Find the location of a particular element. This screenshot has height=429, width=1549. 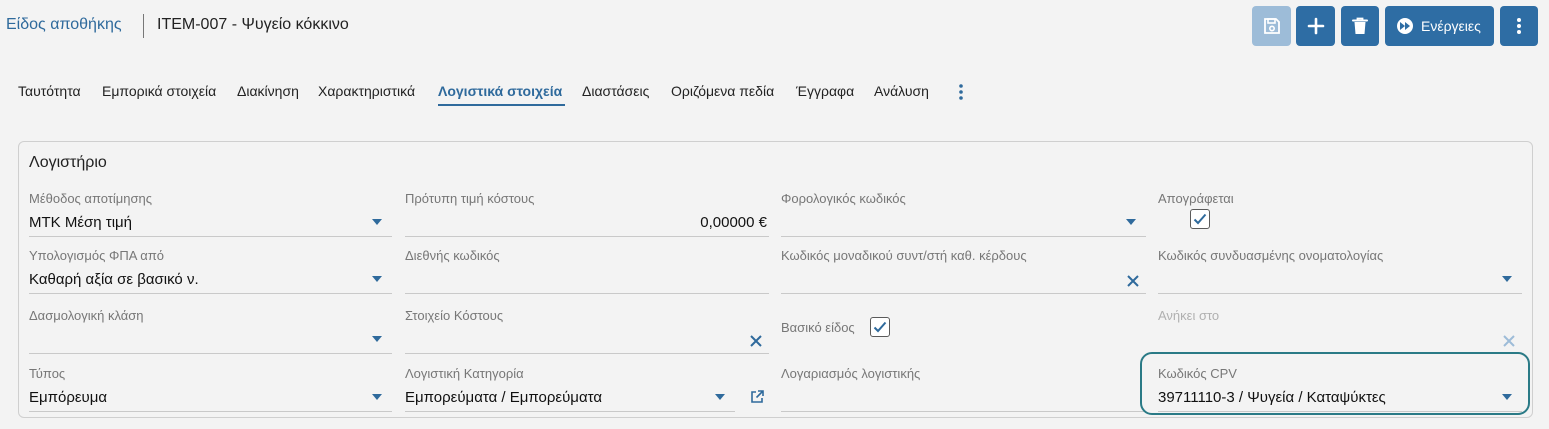

type-field: Τύπος Εμπόρευμα is located at coordinates (210, 389).